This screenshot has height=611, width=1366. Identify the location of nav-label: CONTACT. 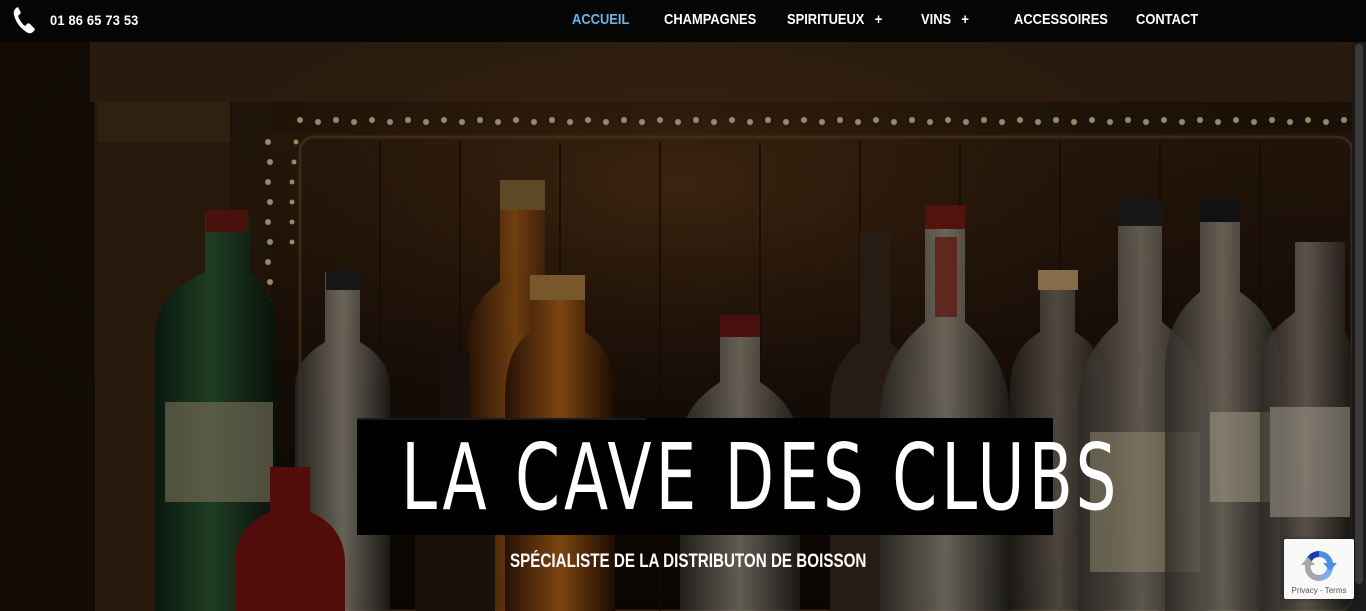
(1167, 19).